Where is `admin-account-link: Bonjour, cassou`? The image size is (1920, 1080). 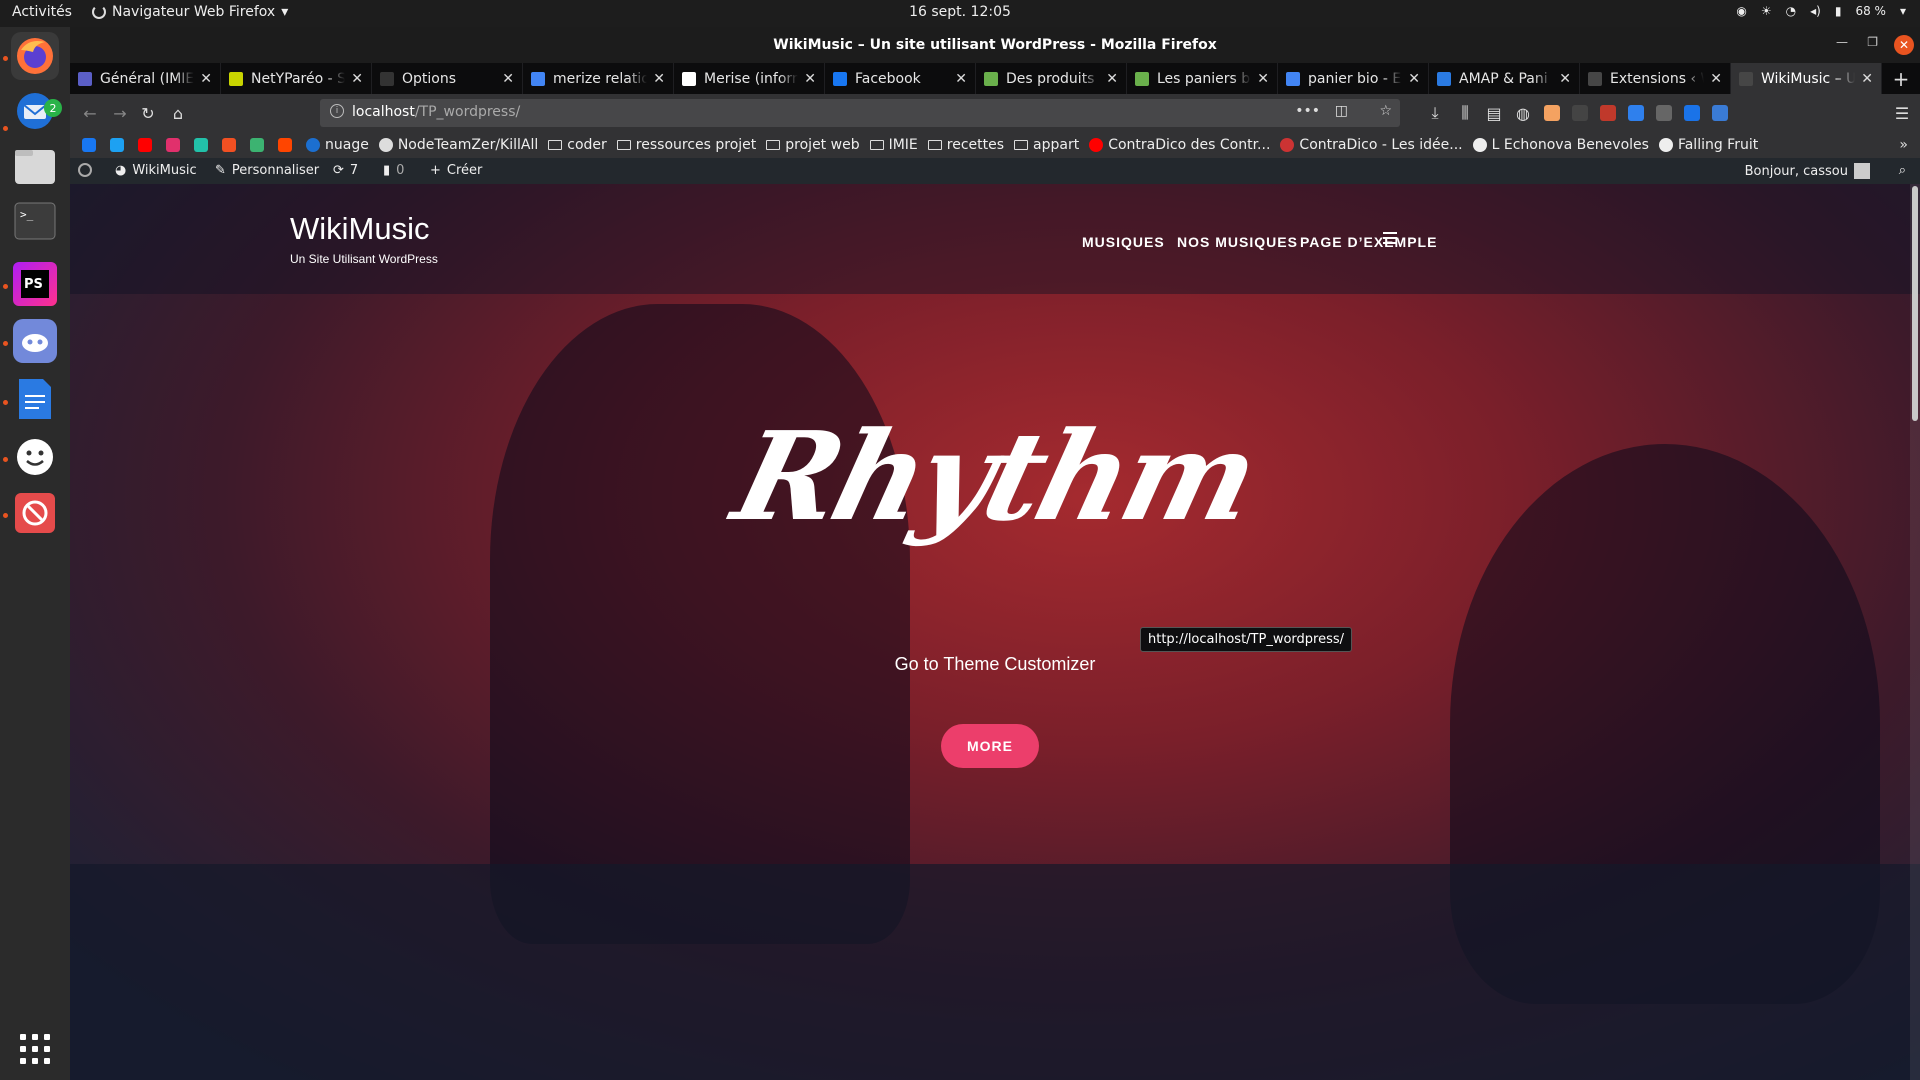 admin-account-link: Bonjour, cassou is located at coordinates (1807, 171).